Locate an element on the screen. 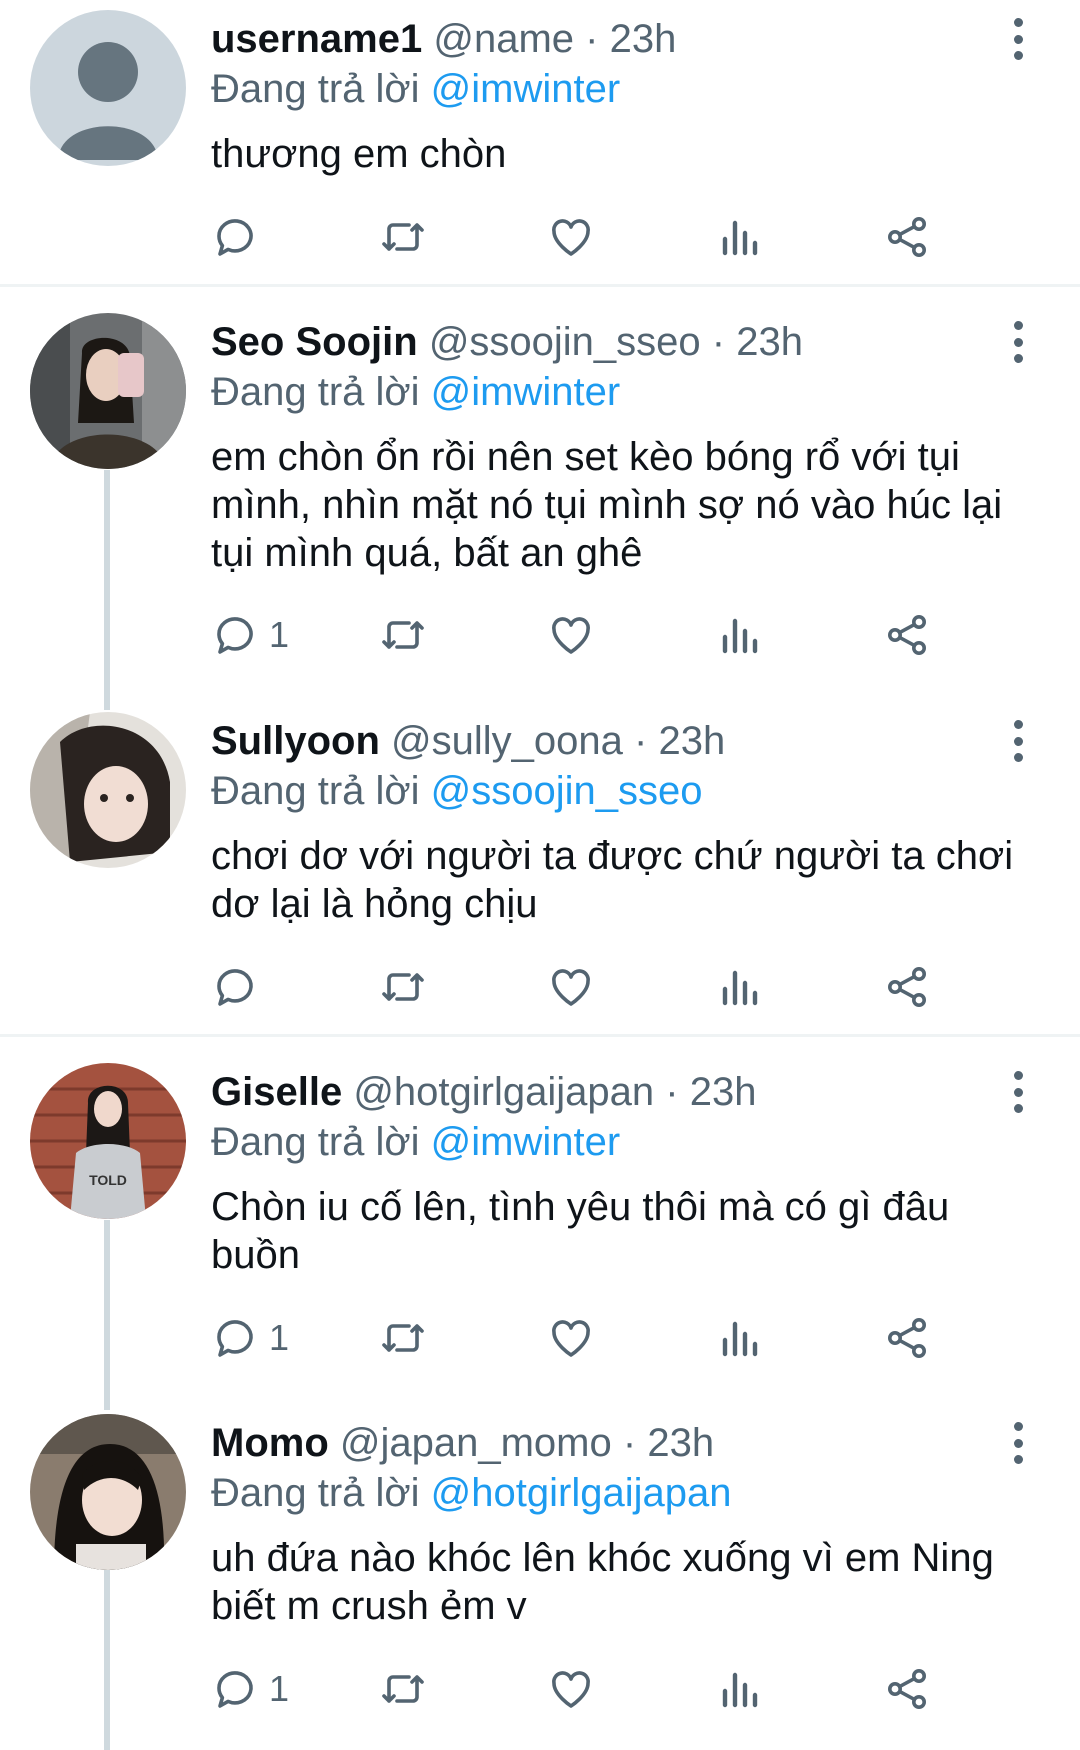 The height and width of the screenshot is (1750, 1080). svg-text: TOLD is located at coordinates (108, 1180).